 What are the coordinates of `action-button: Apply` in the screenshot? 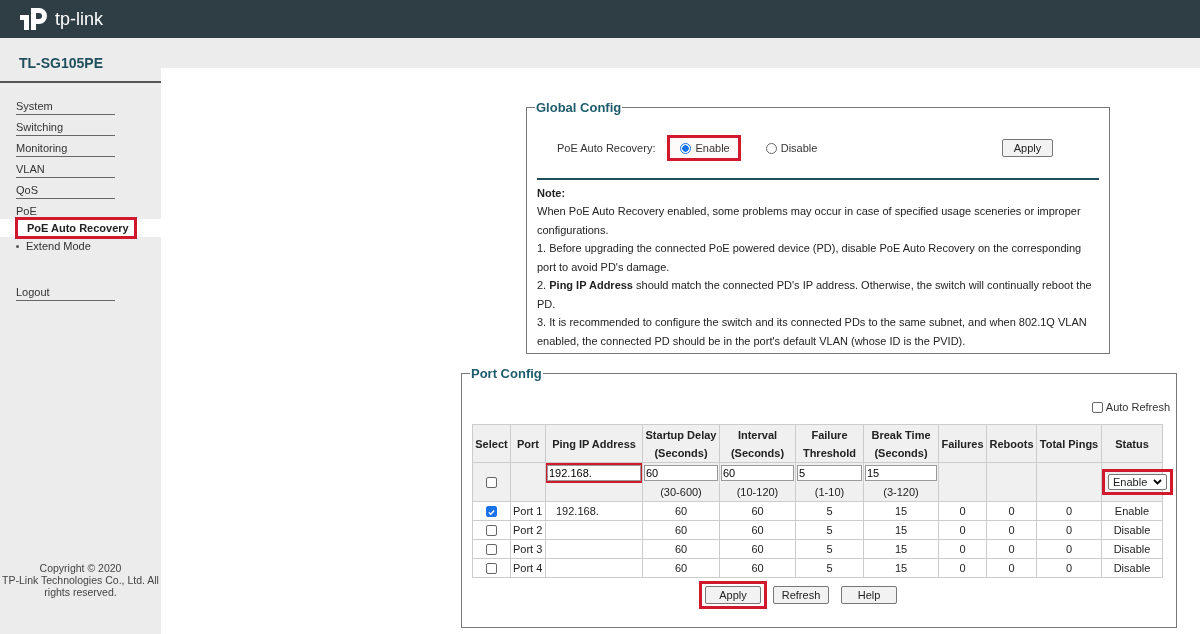 It's located at (733, 595).